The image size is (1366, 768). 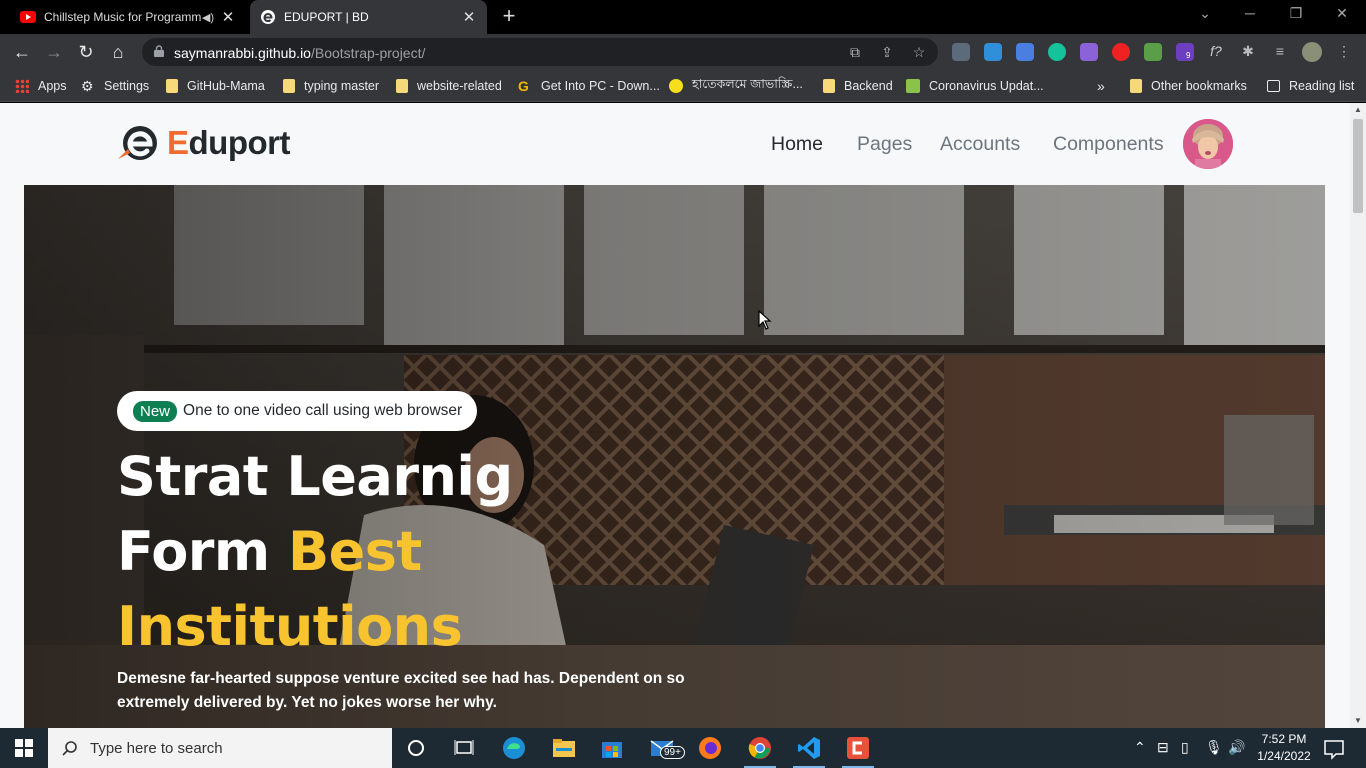 What do you see at coordinates (1284, 739) in the screenshot?
I see `clock-time: 7:52 PM` at bounding box center [1284, 739].